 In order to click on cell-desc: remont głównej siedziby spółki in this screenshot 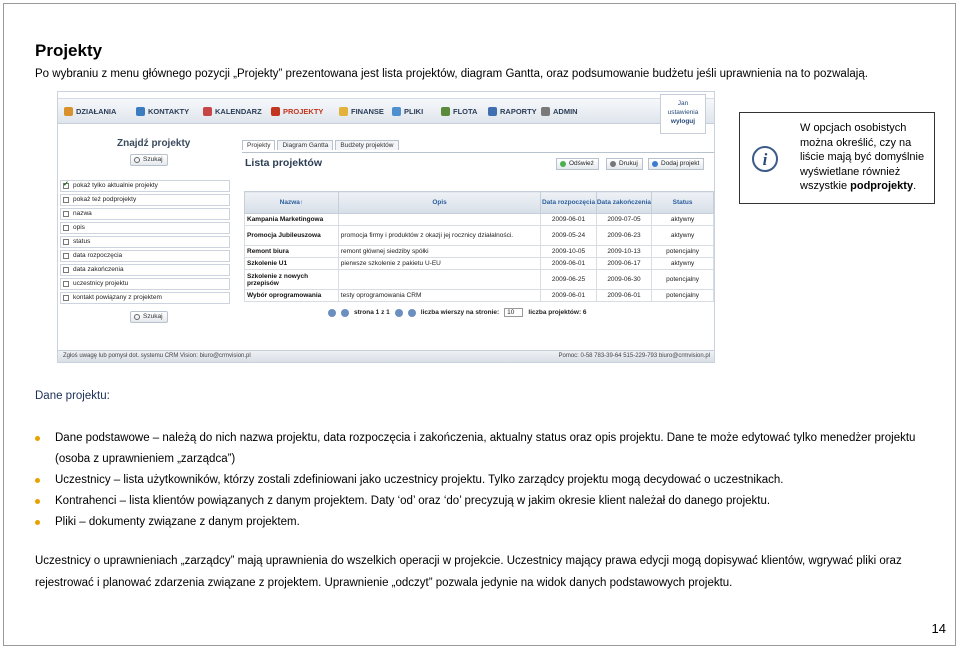, I will do `click(439, 251)`.